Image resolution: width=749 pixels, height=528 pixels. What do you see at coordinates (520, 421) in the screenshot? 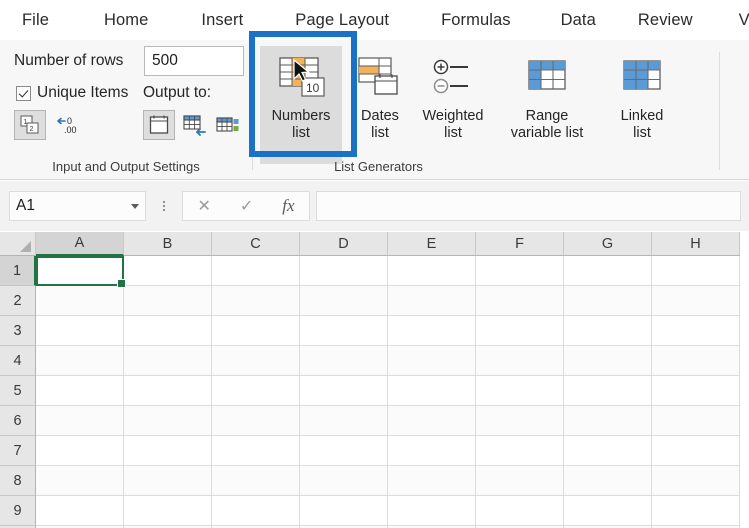
I see `cell-f6` at bounding box center [520, 421].